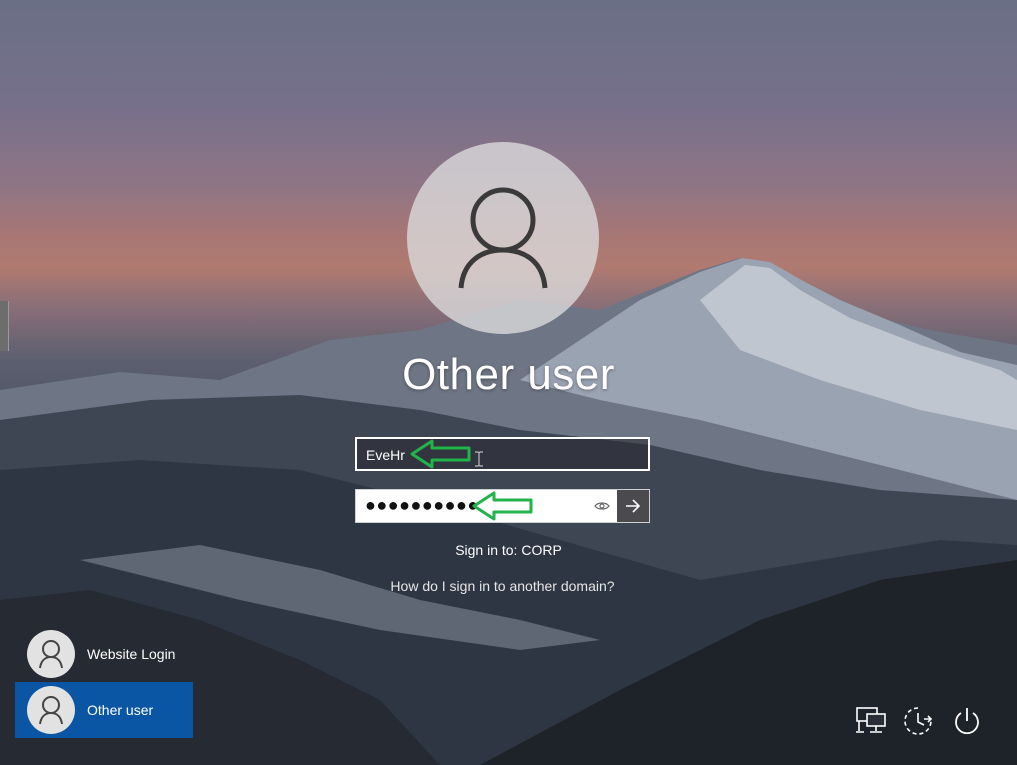 This screenshot has width=1017, height=765. Describe the element at coordinates (385, 455) in the screenshot. I see `username-value: EveHr` at that location.